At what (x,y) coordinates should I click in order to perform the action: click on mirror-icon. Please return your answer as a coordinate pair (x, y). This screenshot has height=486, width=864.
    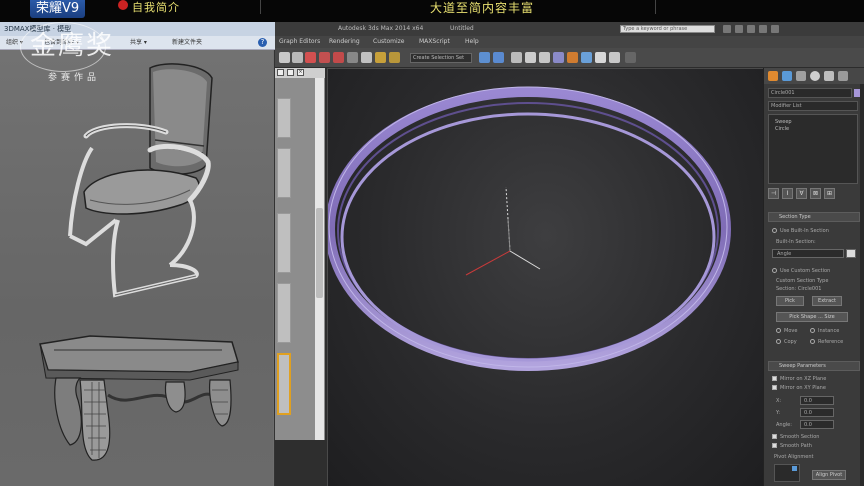
    Looking at the image, I should click on (484, 57).